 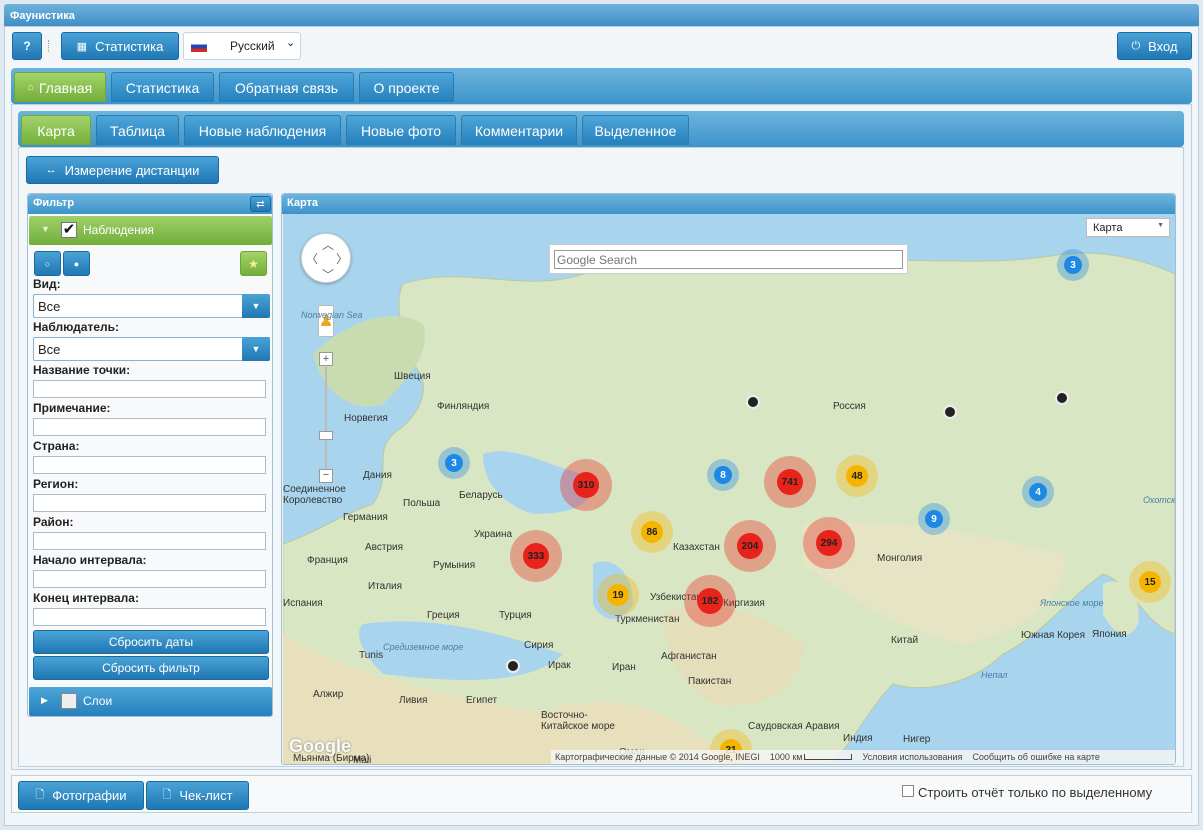 I want to click on view-label: Вид:, so click(x=47, y=284).